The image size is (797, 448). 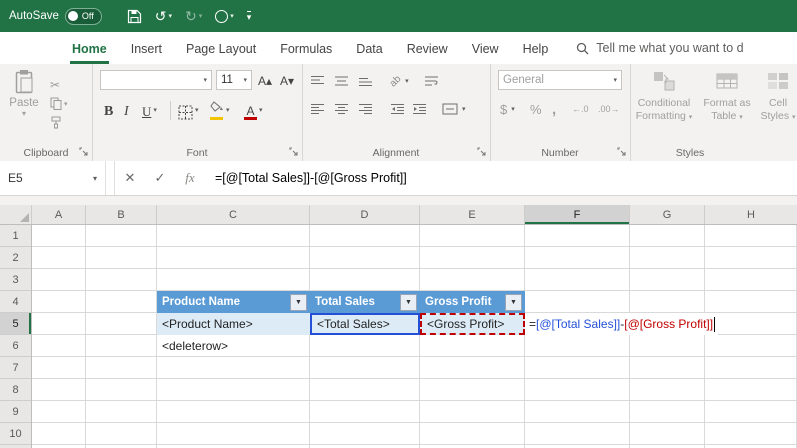 What do you see at coordinates (482, 152) in the screenshot?
I see `alignment-dialog-launcher` at bounding box center [482, 152].